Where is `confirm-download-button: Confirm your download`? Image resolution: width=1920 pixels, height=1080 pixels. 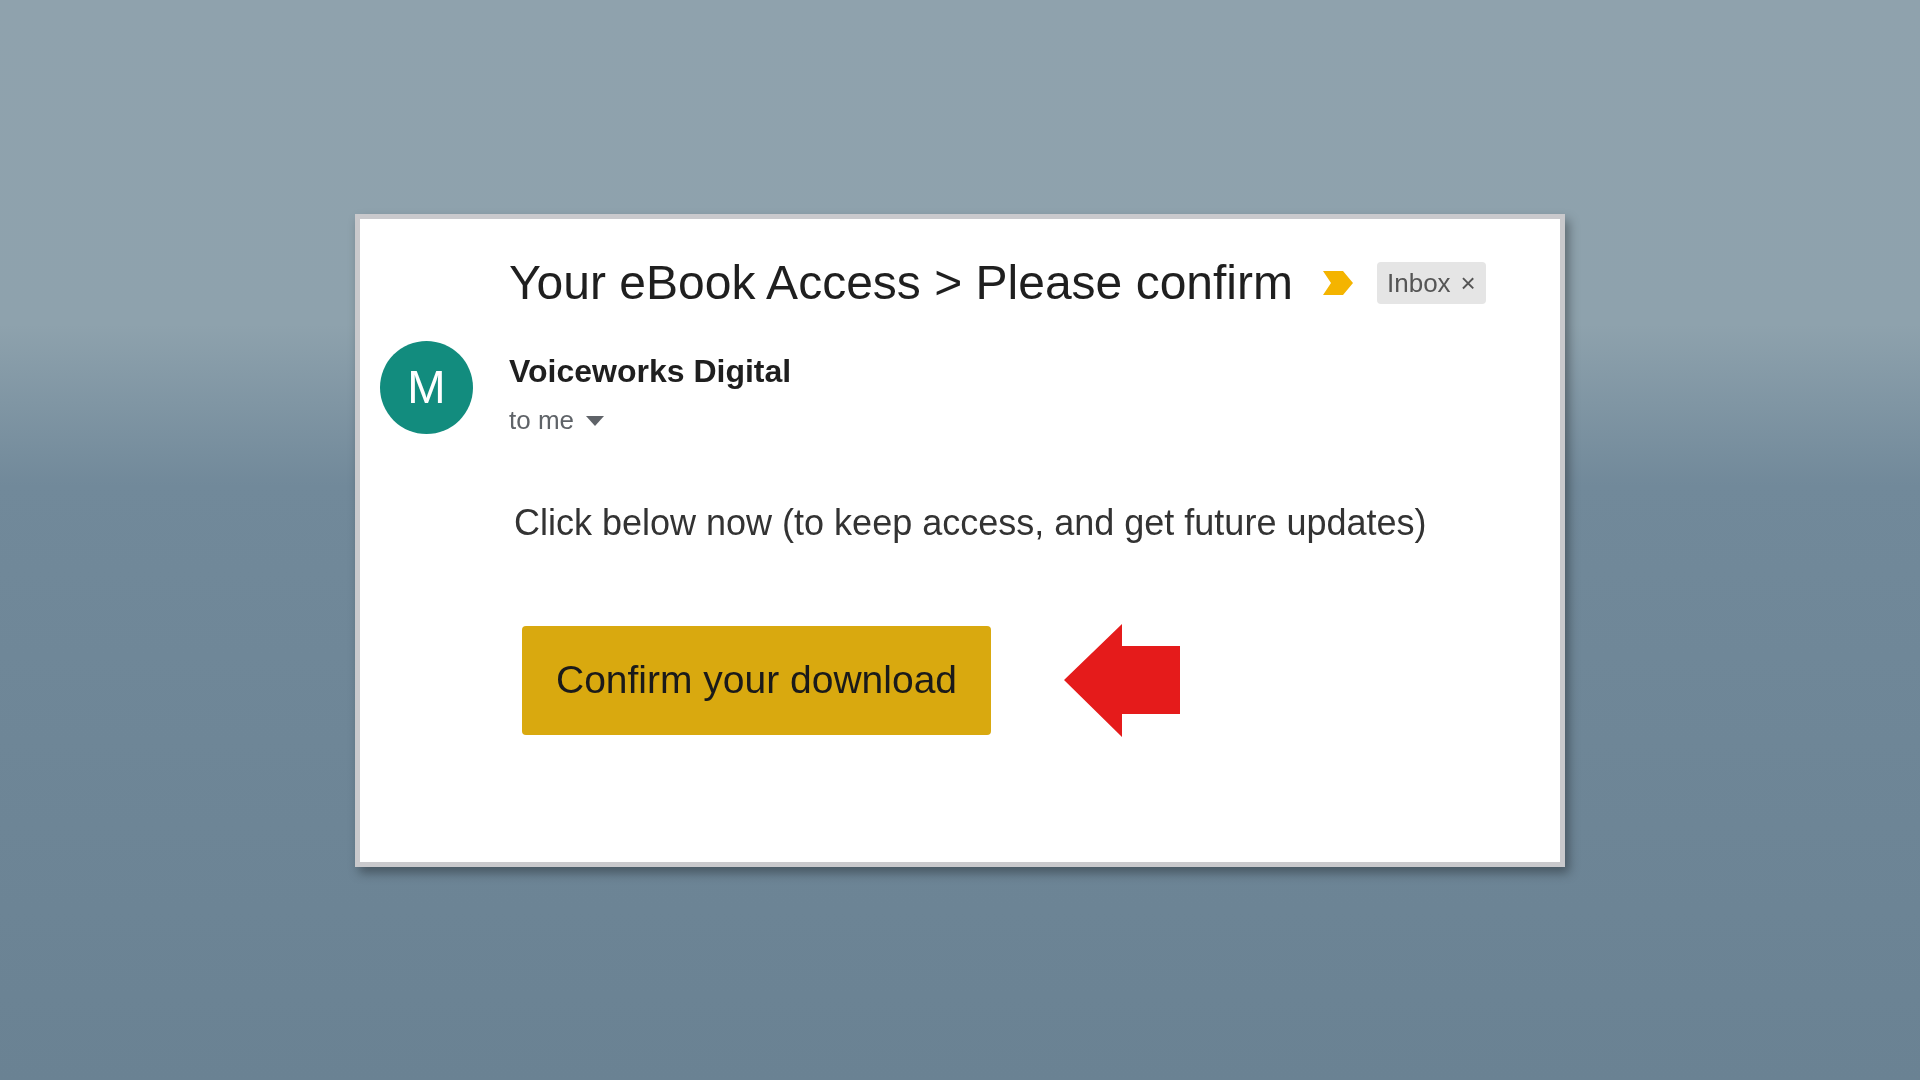
confirm-download-button: Confirm your download is located at coordinates (756, 680).